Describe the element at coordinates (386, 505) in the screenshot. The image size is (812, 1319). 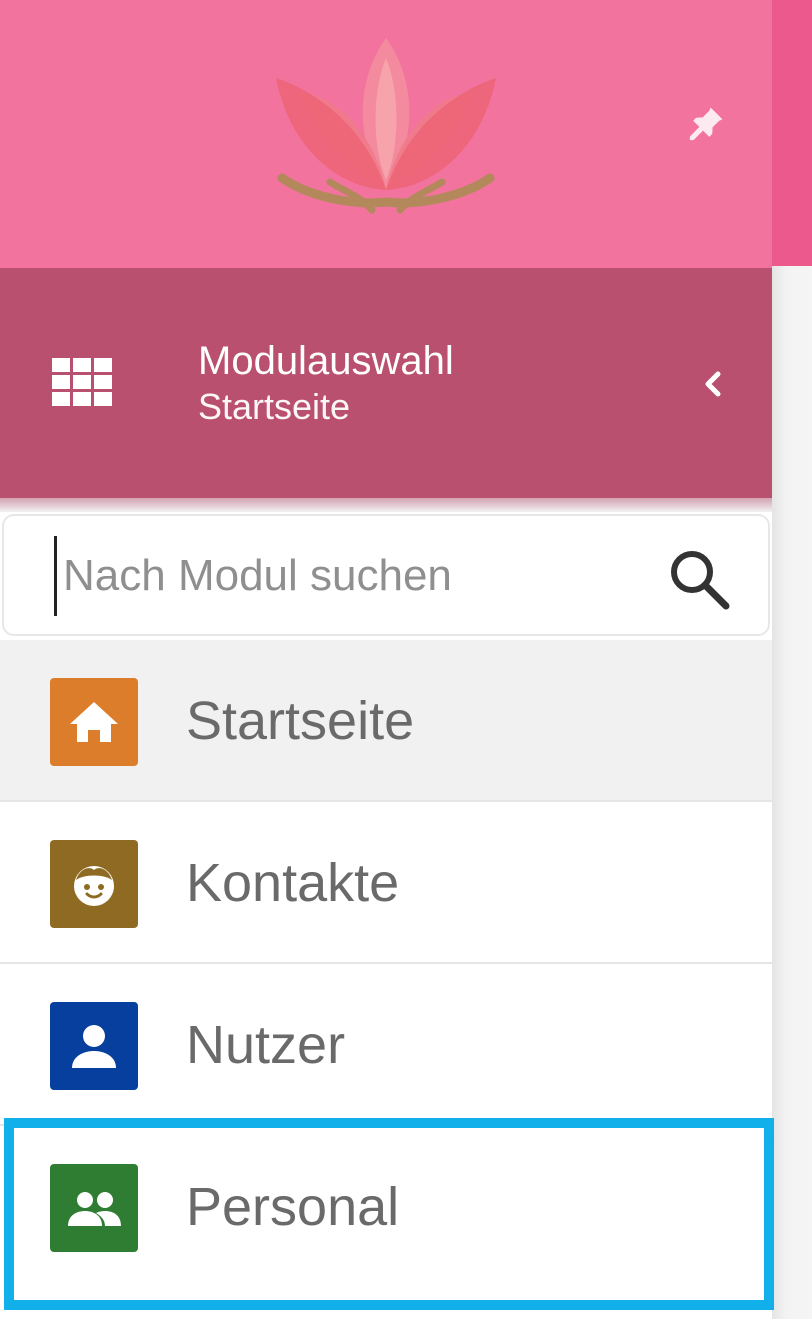
I see `module-header-divider` at that location.